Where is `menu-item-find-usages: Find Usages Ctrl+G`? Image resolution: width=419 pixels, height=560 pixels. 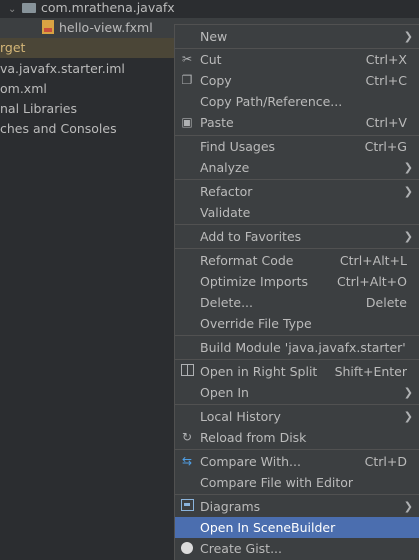 menu-item-find-usages: Find Usages Ctrl+G is located at coordinates (297, 146).